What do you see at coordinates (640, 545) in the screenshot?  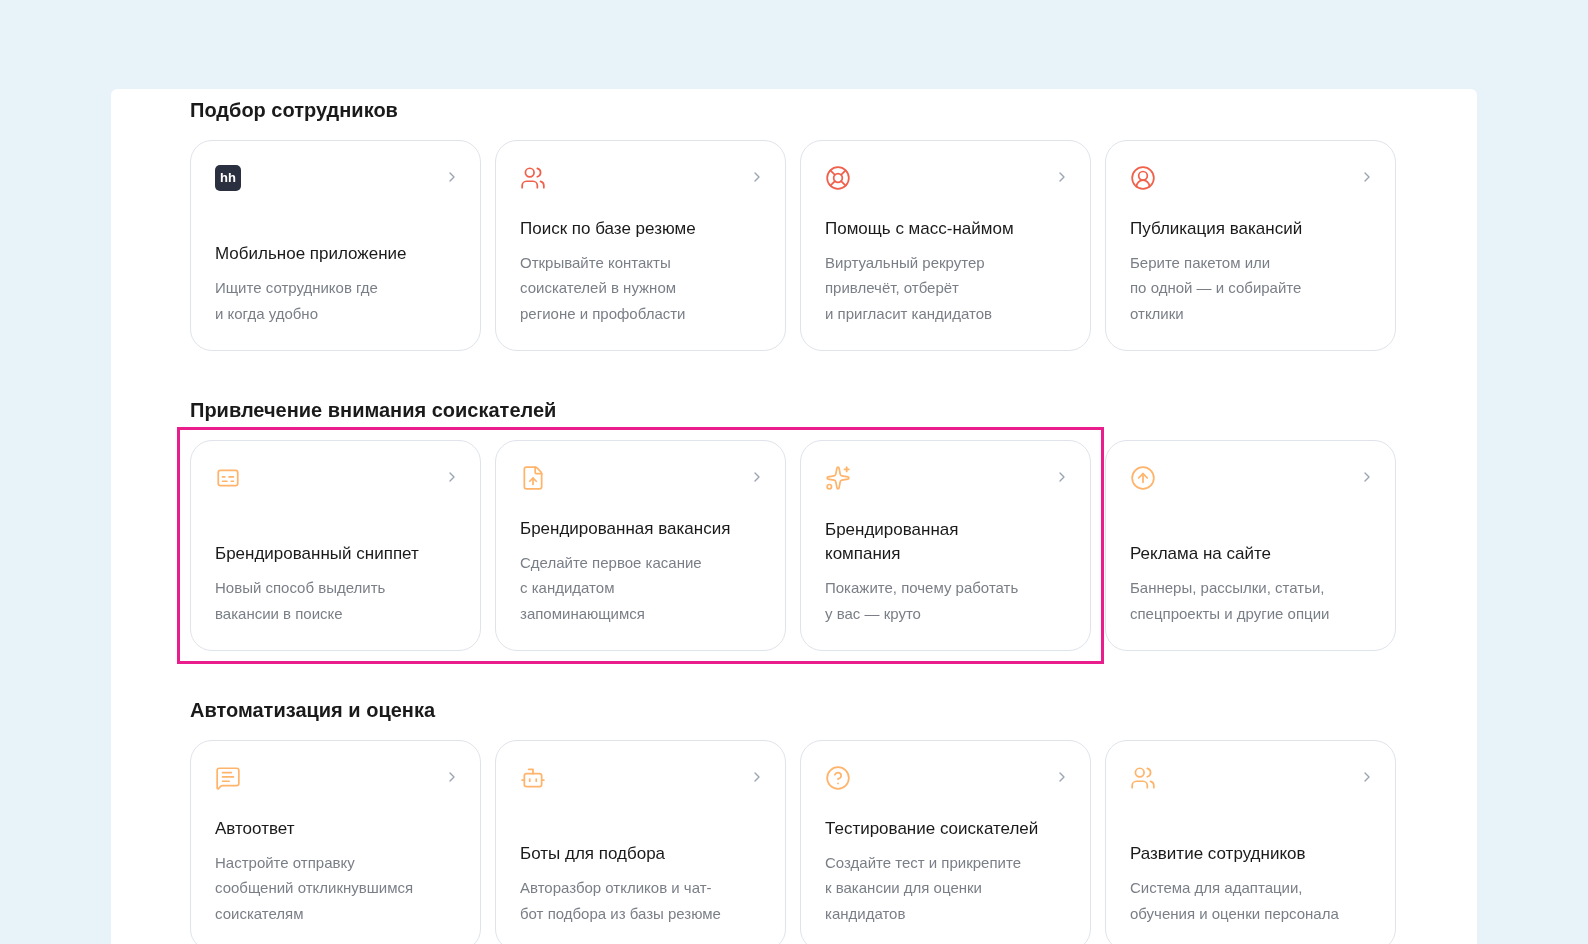 I see `service-card: Брендированная вакансия Сделайте первое касание с кандидатом запоминающимся` at bounding box center [640, 545].